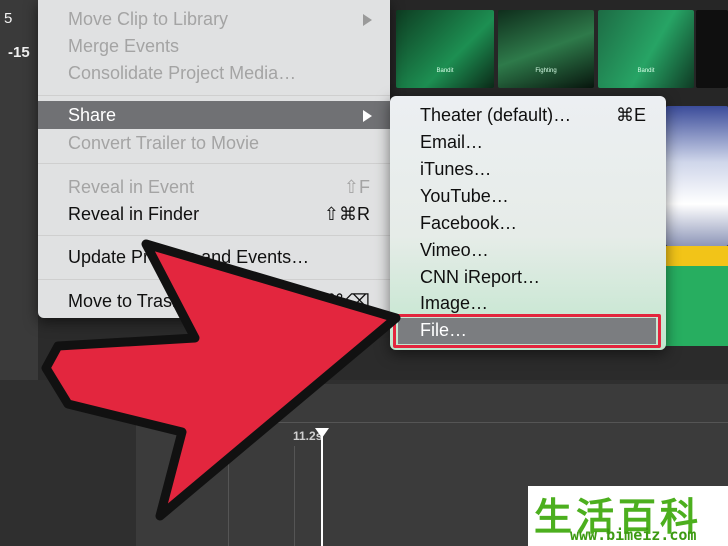 This screenshot has height=546, width=728. I want to click on playhead, so click(322, 489).